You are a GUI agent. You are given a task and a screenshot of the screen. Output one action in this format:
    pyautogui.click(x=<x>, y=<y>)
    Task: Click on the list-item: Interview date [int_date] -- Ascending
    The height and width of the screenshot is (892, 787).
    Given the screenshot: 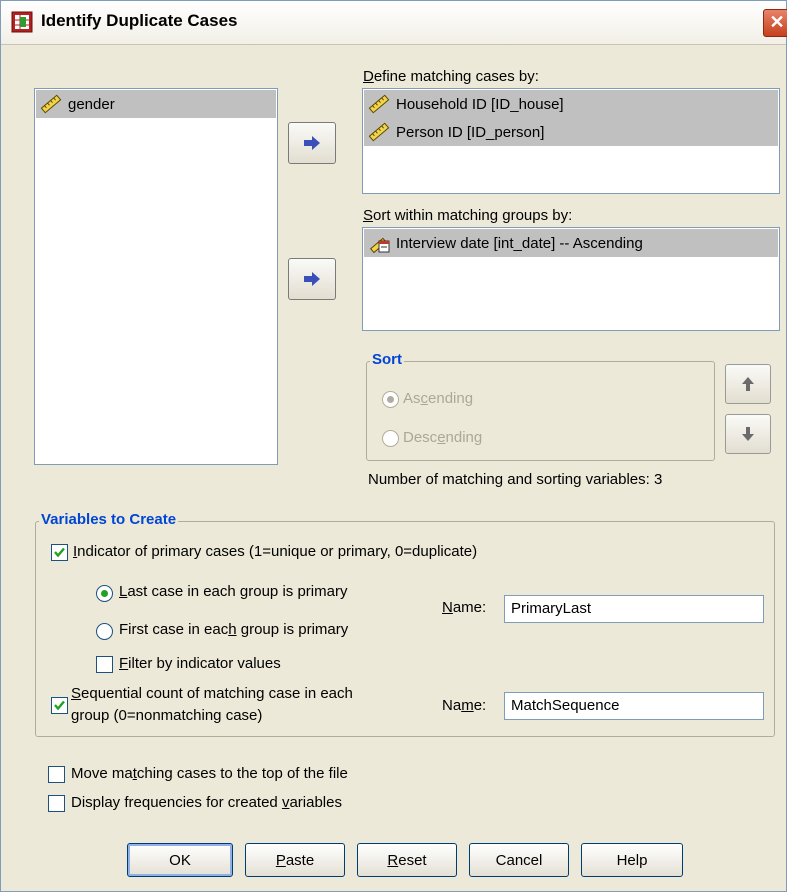 What is the action you would take?
    pyautogui.click(x=571, y=243)
    